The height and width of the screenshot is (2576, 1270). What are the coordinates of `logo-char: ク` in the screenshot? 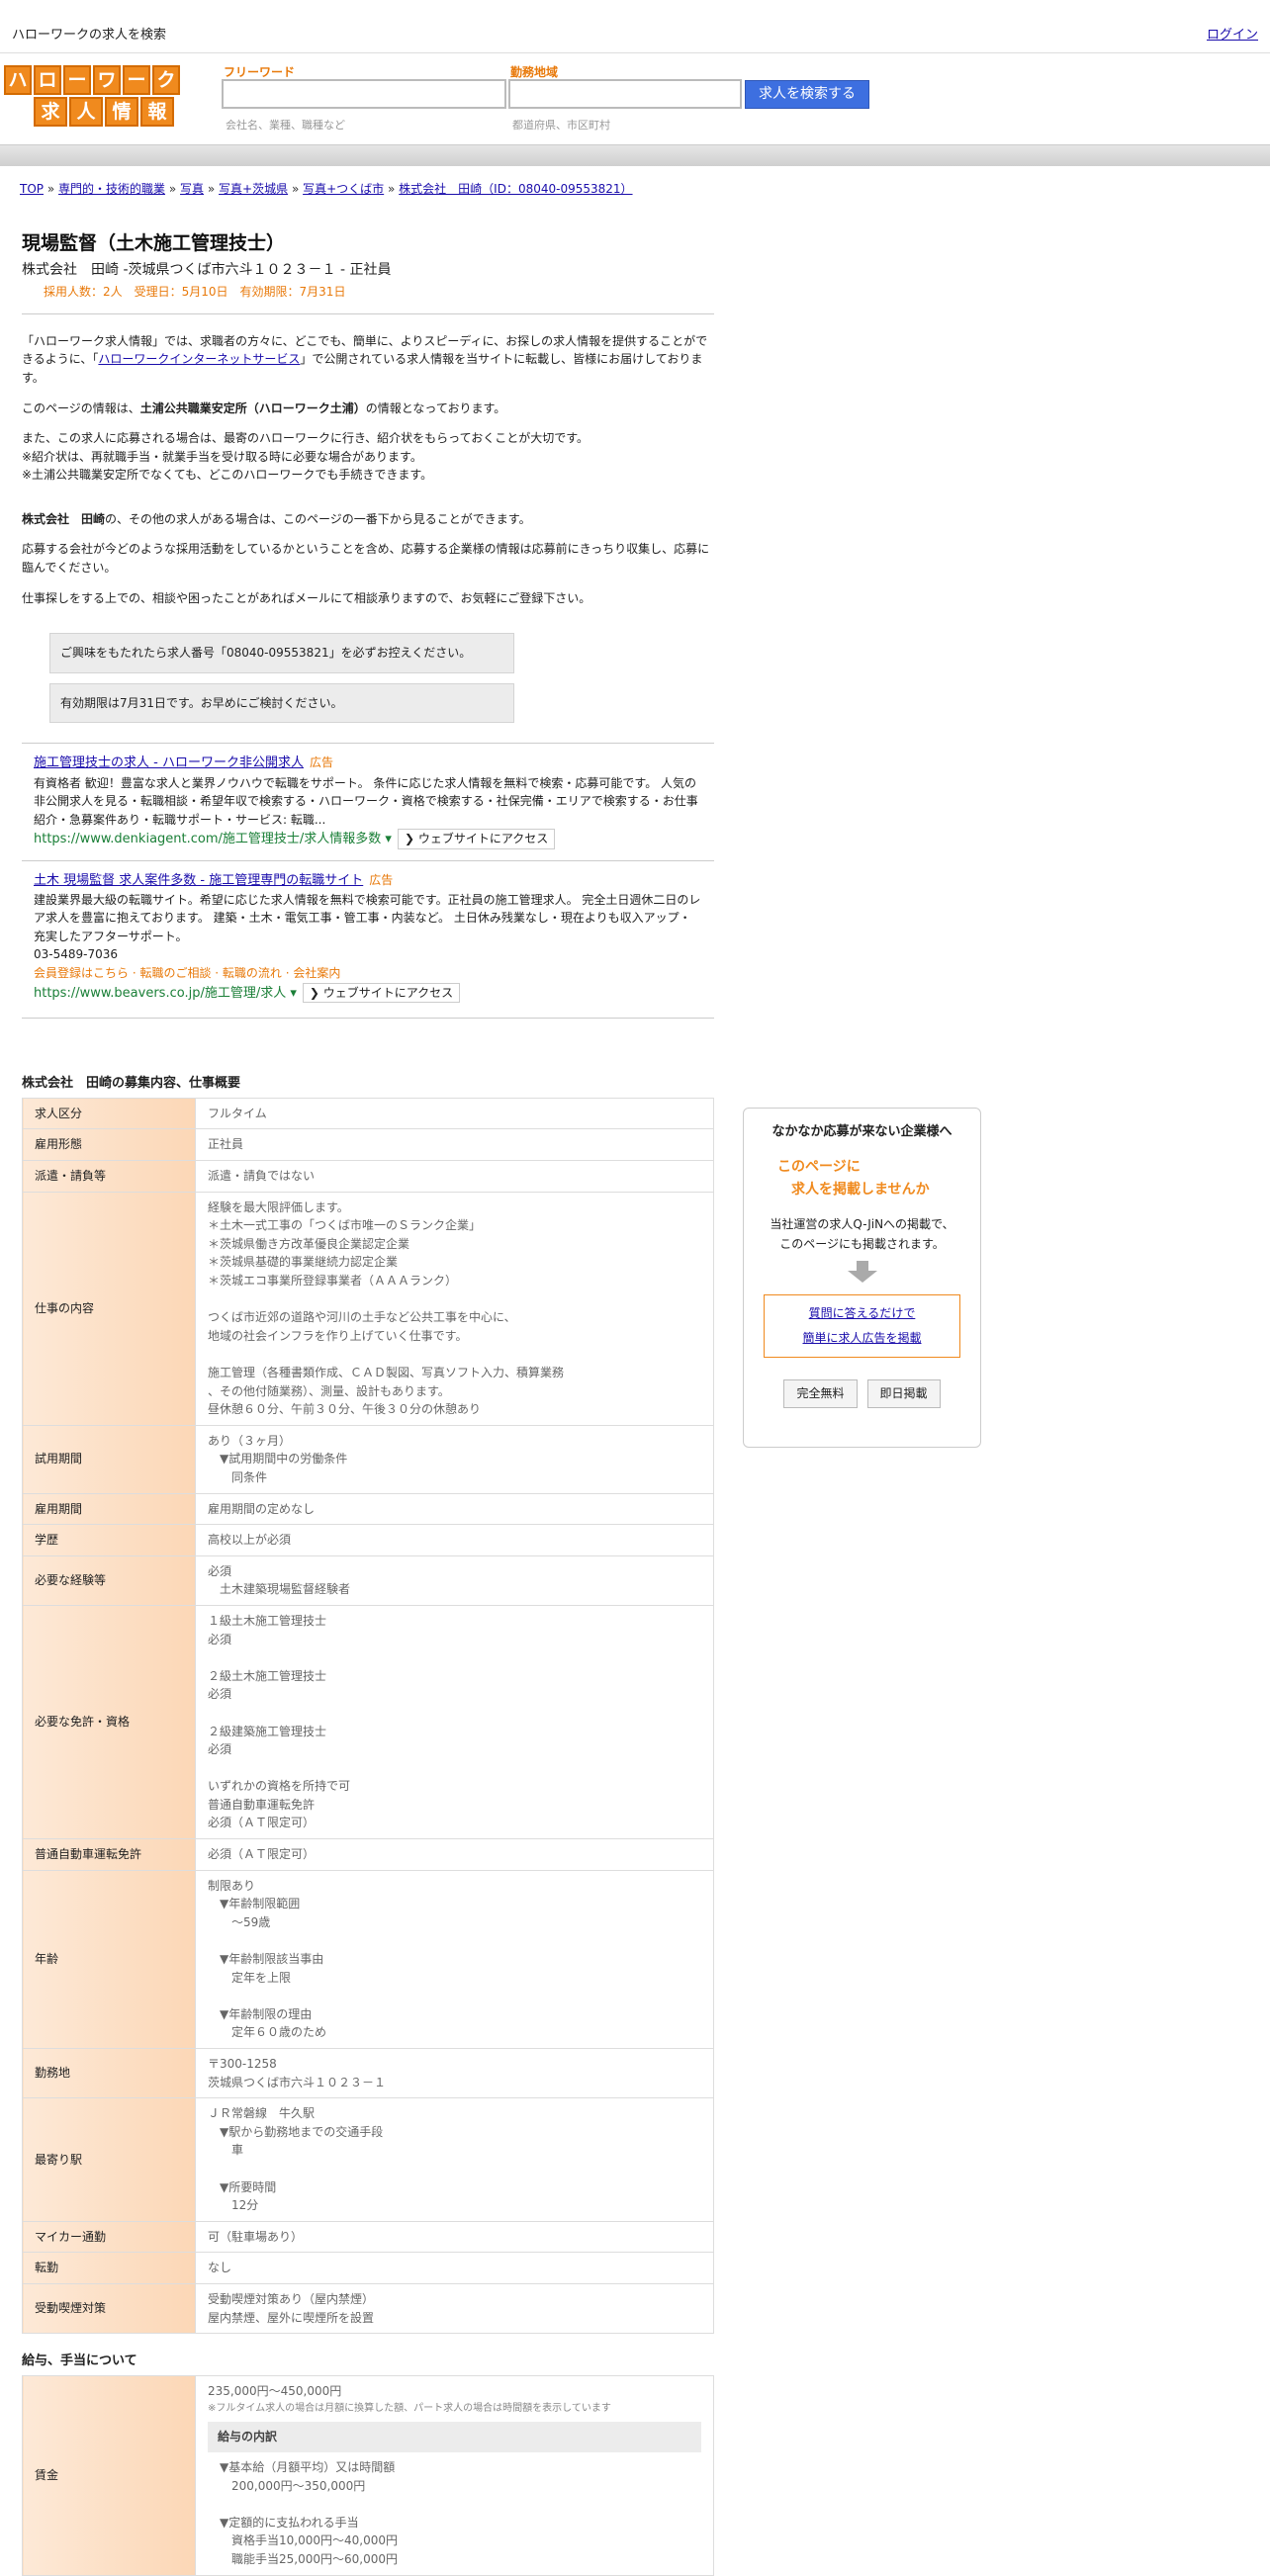 It's located at (166, 80).